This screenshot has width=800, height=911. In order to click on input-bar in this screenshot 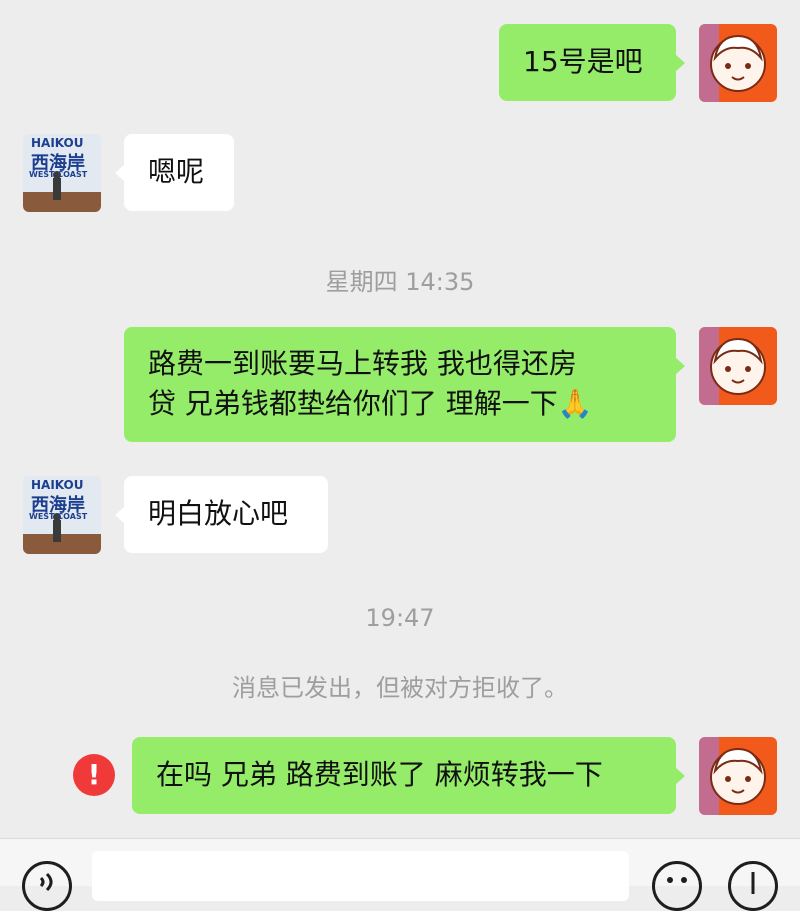, I will do `click(400, 874)`.